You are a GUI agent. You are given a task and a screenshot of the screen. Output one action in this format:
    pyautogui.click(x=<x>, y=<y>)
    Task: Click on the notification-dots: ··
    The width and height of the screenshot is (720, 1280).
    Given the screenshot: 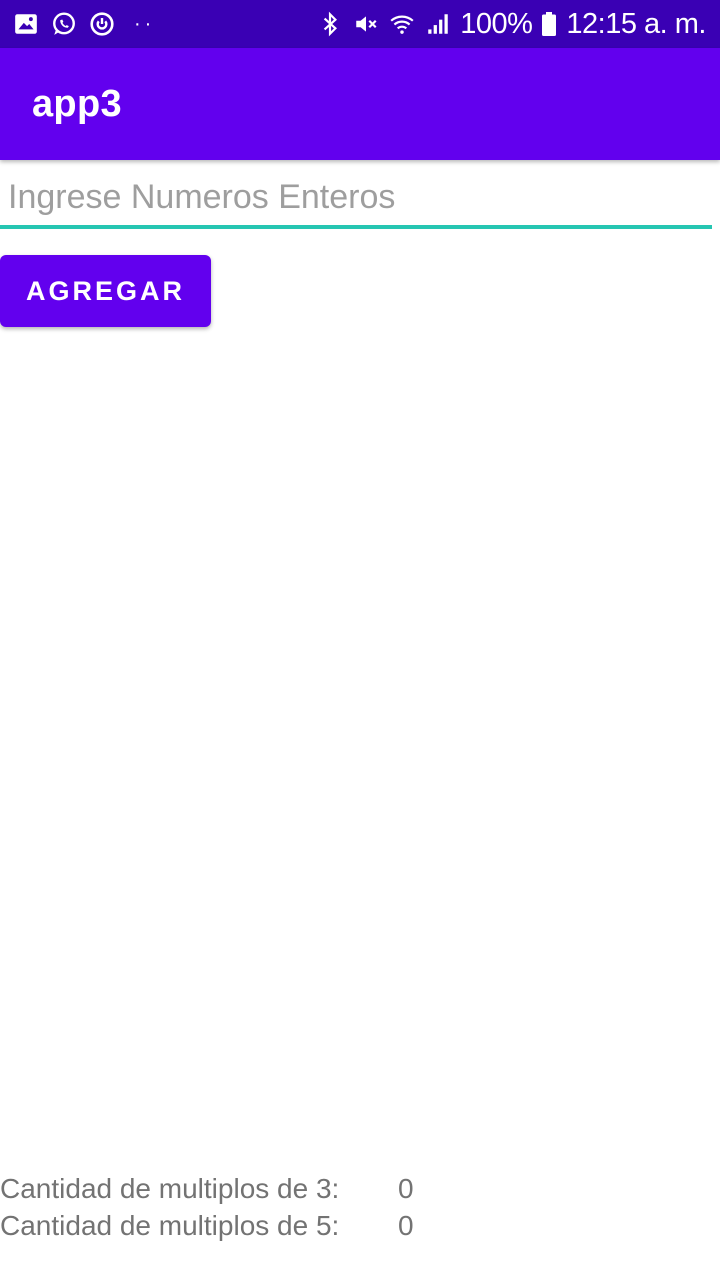 What is the action you would take?
    pyautogui.click(x=145, y=23)
    